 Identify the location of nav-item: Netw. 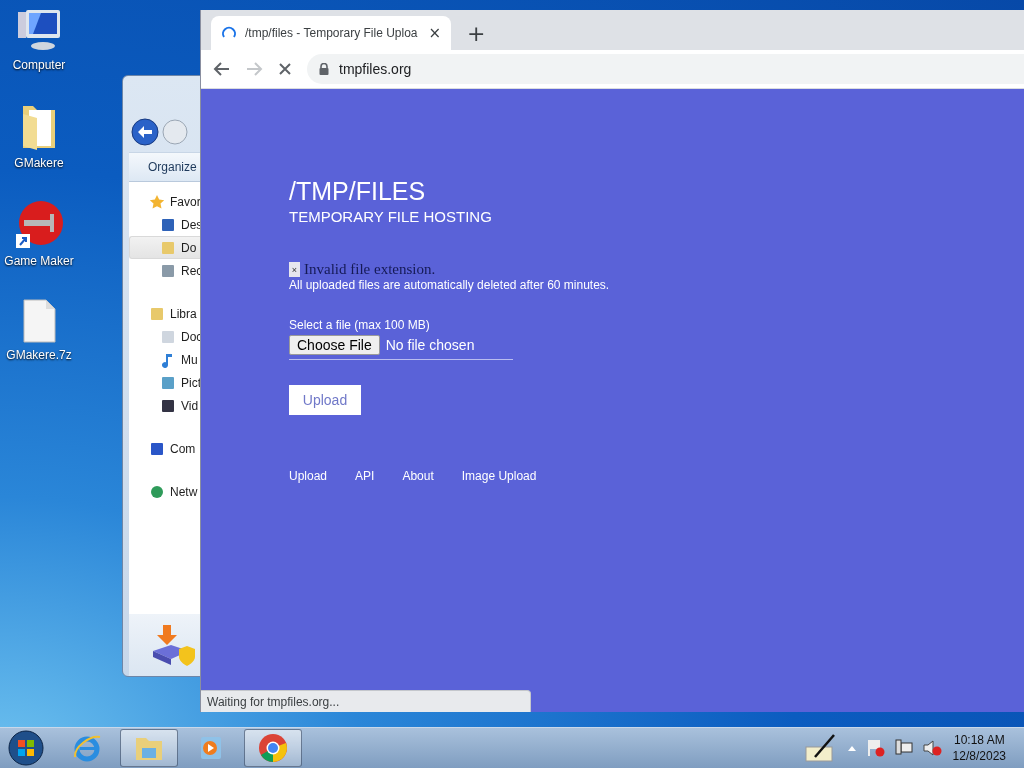
(166, 491).